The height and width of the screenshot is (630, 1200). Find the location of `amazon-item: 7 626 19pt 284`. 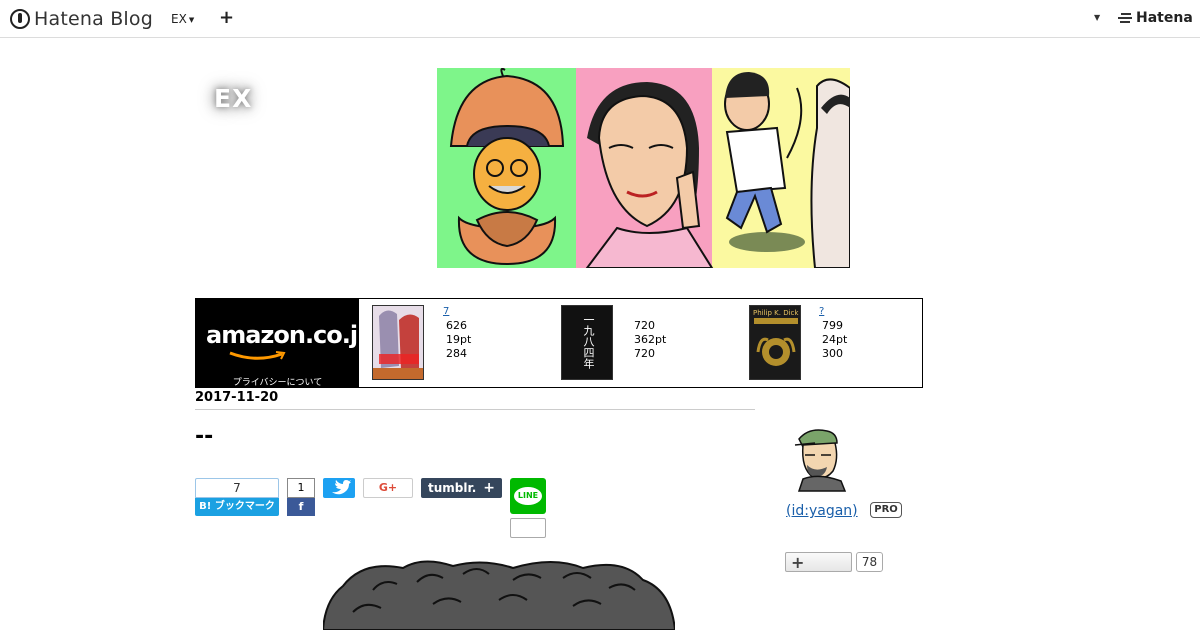

amazon-item: 7 626 19pt 284 is located at coordinates (462, 343).